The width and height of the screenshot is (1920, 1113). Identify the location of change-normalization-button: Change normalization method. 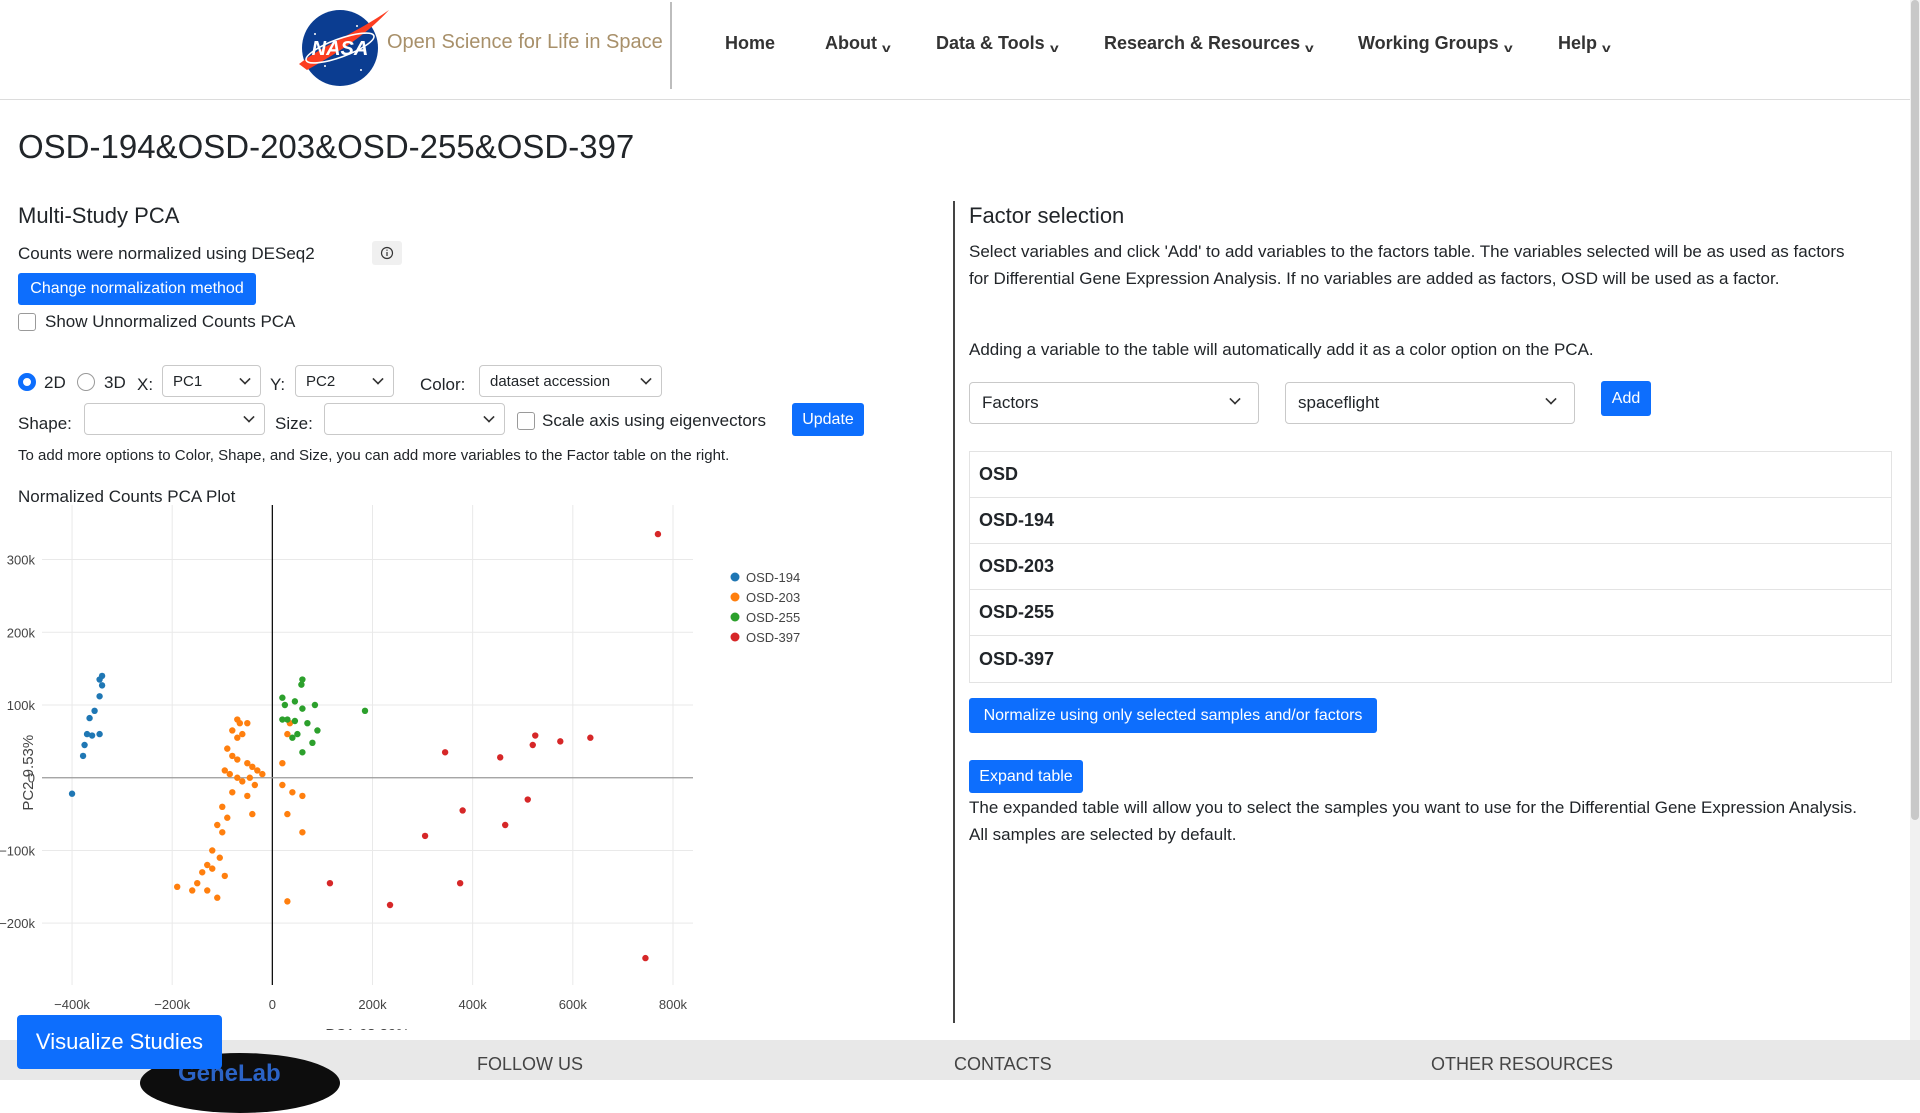
(137, 289).